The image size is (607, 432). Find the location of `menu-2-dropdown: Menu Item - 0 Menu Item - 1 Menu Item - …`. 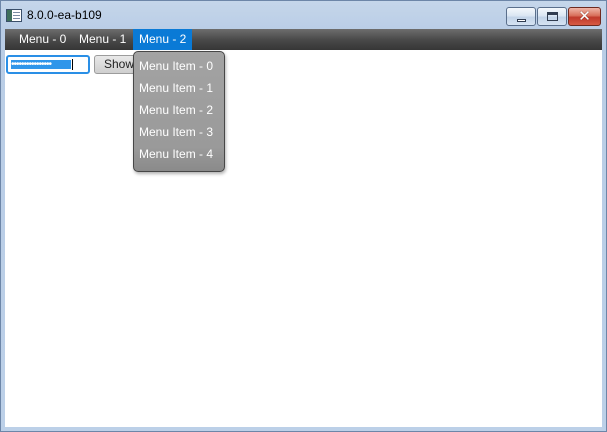

menu-2-dropdown: Menu Item - 0 Menu Item - 1 Menu Item - … is located at coordinates (179, 111).